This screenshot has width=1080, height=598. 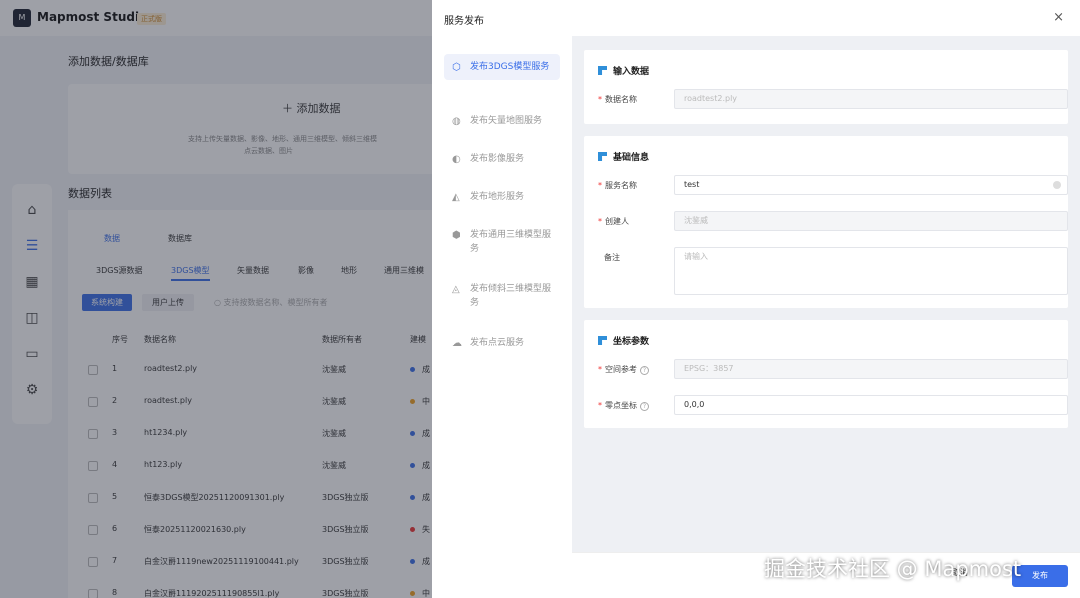 I want to click on nav-imagery-service: ◐ 发布影像服务, so click(x=502, y=159).